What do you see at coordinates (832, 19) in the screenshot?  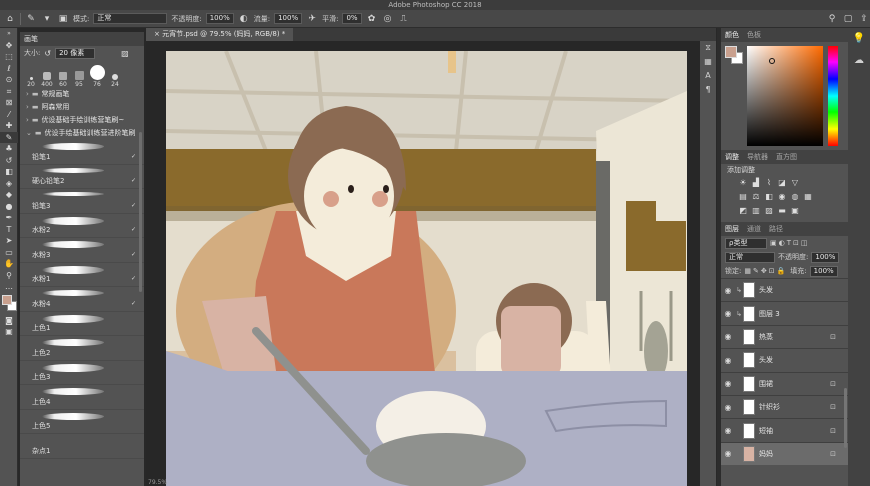 I see `search-icon: ⚲` at bounding box center [832, 19].